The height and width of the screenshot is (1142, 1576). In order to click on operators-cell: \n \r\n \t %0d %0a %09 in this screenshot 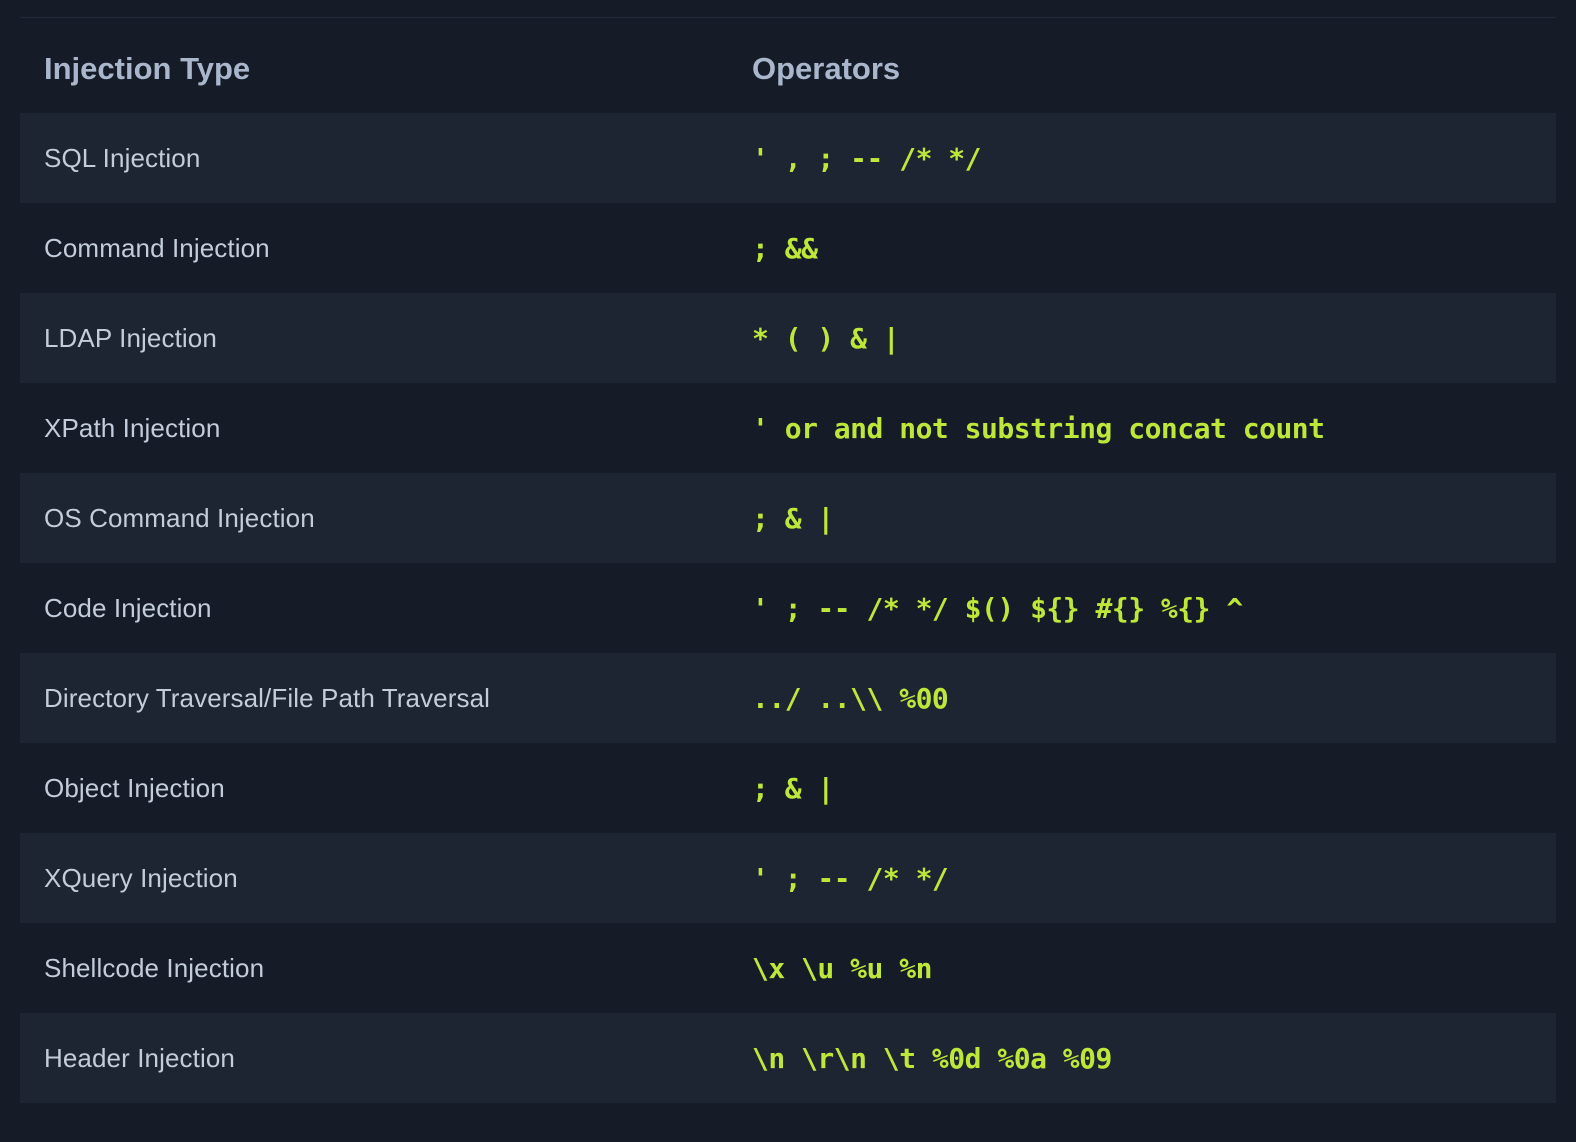, I will do `click(932, 1058)`.